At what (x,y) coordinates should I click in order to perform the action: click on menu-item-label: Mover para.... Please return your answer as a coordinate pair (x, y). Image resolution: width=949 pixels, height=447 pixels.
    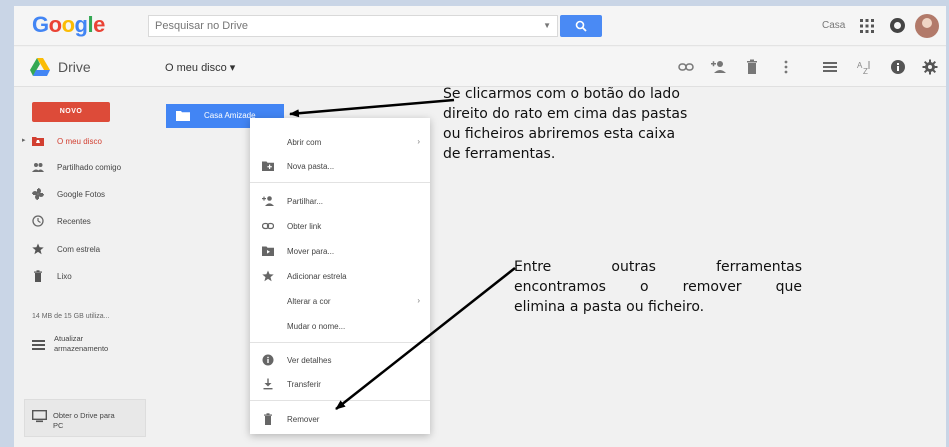
    Looking at the image, I should click on (311, 251).